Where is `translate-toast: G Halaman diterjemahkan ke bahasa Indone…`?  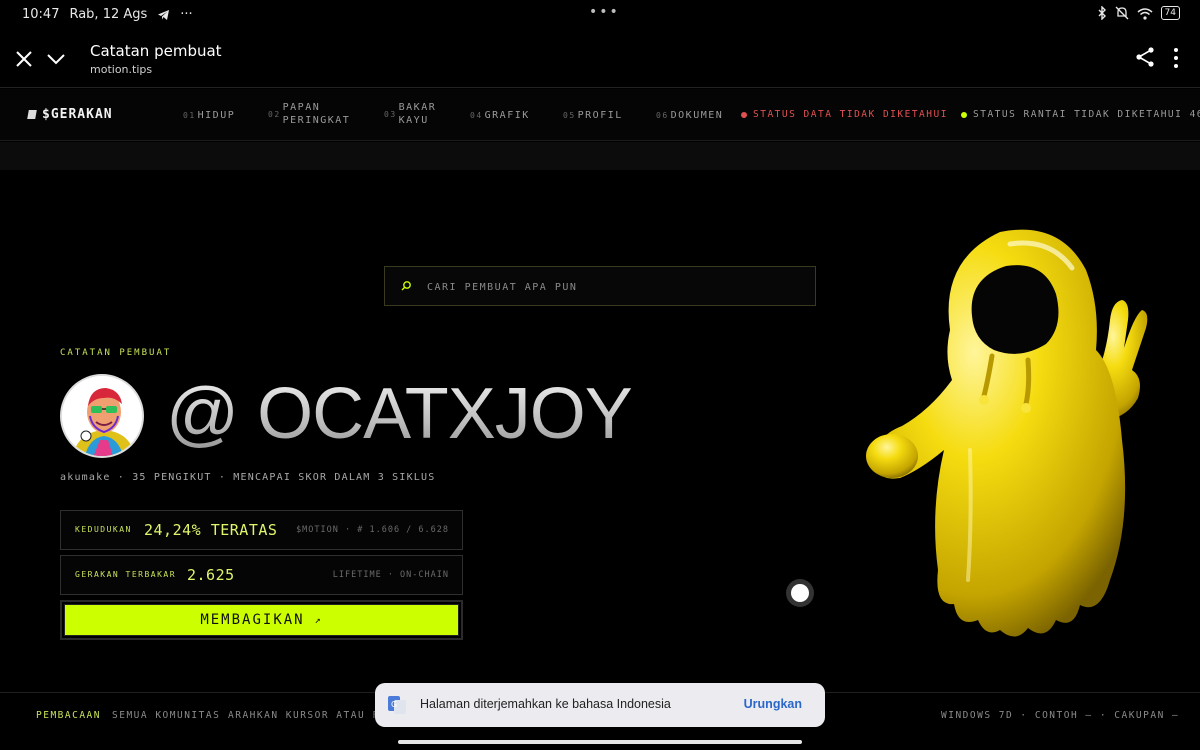
translate-toast: G Halaman diterjemahkan ke bahasa Indone… is located at coordinates (600, 705).